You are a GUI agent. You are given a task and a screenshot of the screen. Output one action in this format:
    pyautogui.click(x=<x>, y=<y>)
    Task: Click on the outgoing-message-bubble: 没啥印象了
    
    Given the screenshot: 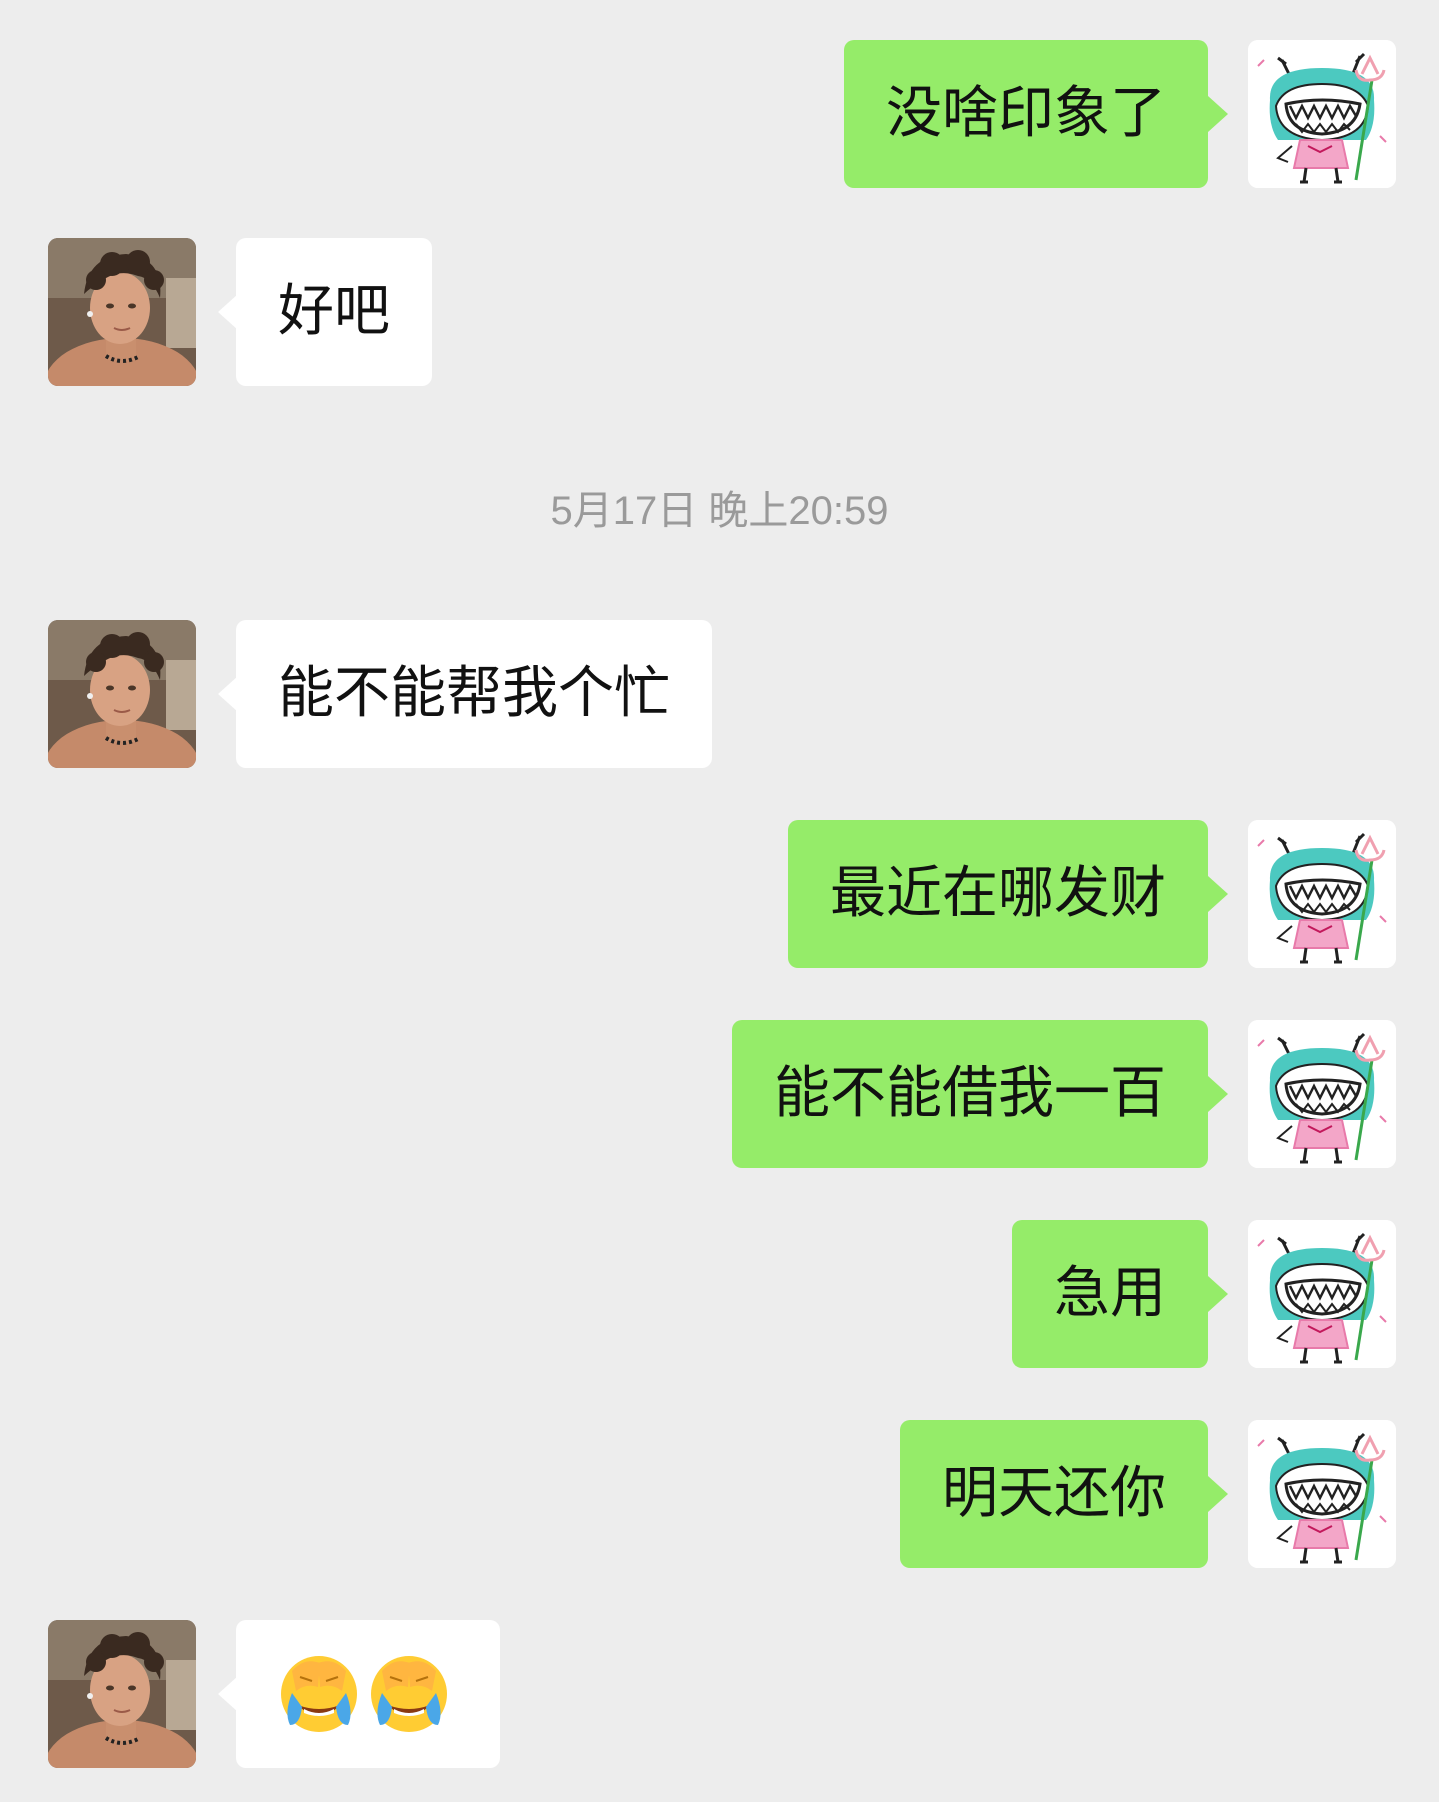 What is the action you would take?
    pyautogui.click(x=1036, y=114)
    